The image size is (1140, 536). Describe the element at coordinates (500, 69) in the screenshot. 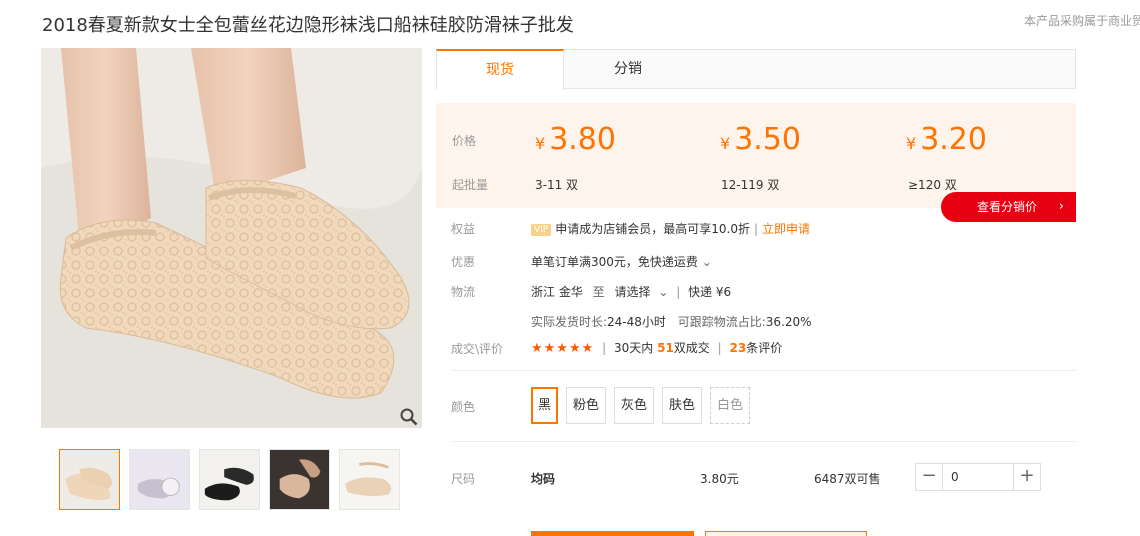

I see `tab-in-stock: 现货` at that location.